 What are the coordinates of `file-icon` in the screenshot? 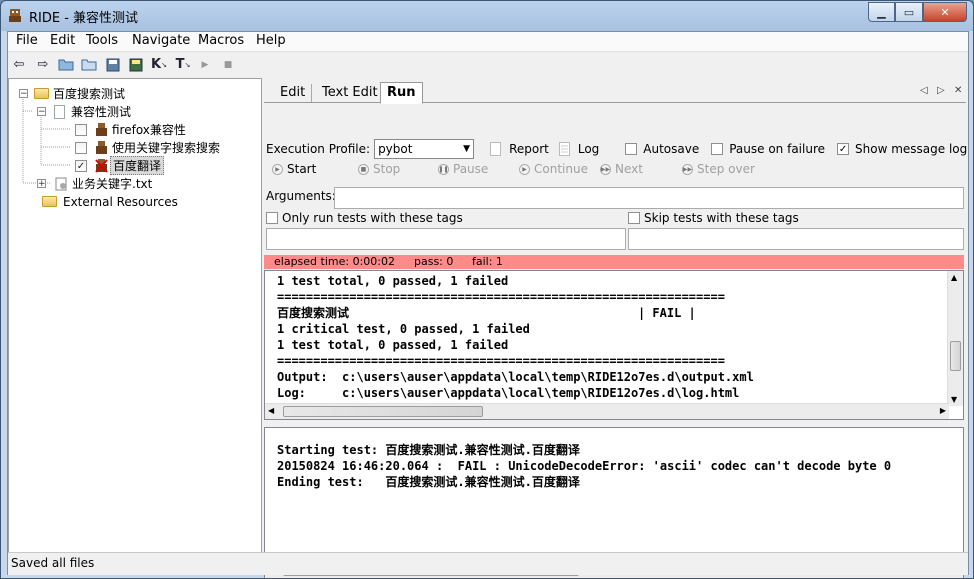 It's located at (59, 111).